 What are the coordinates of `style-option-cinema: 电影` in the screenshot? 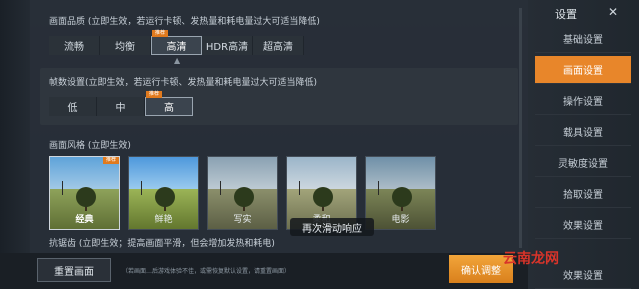 It's located at (400, 193).